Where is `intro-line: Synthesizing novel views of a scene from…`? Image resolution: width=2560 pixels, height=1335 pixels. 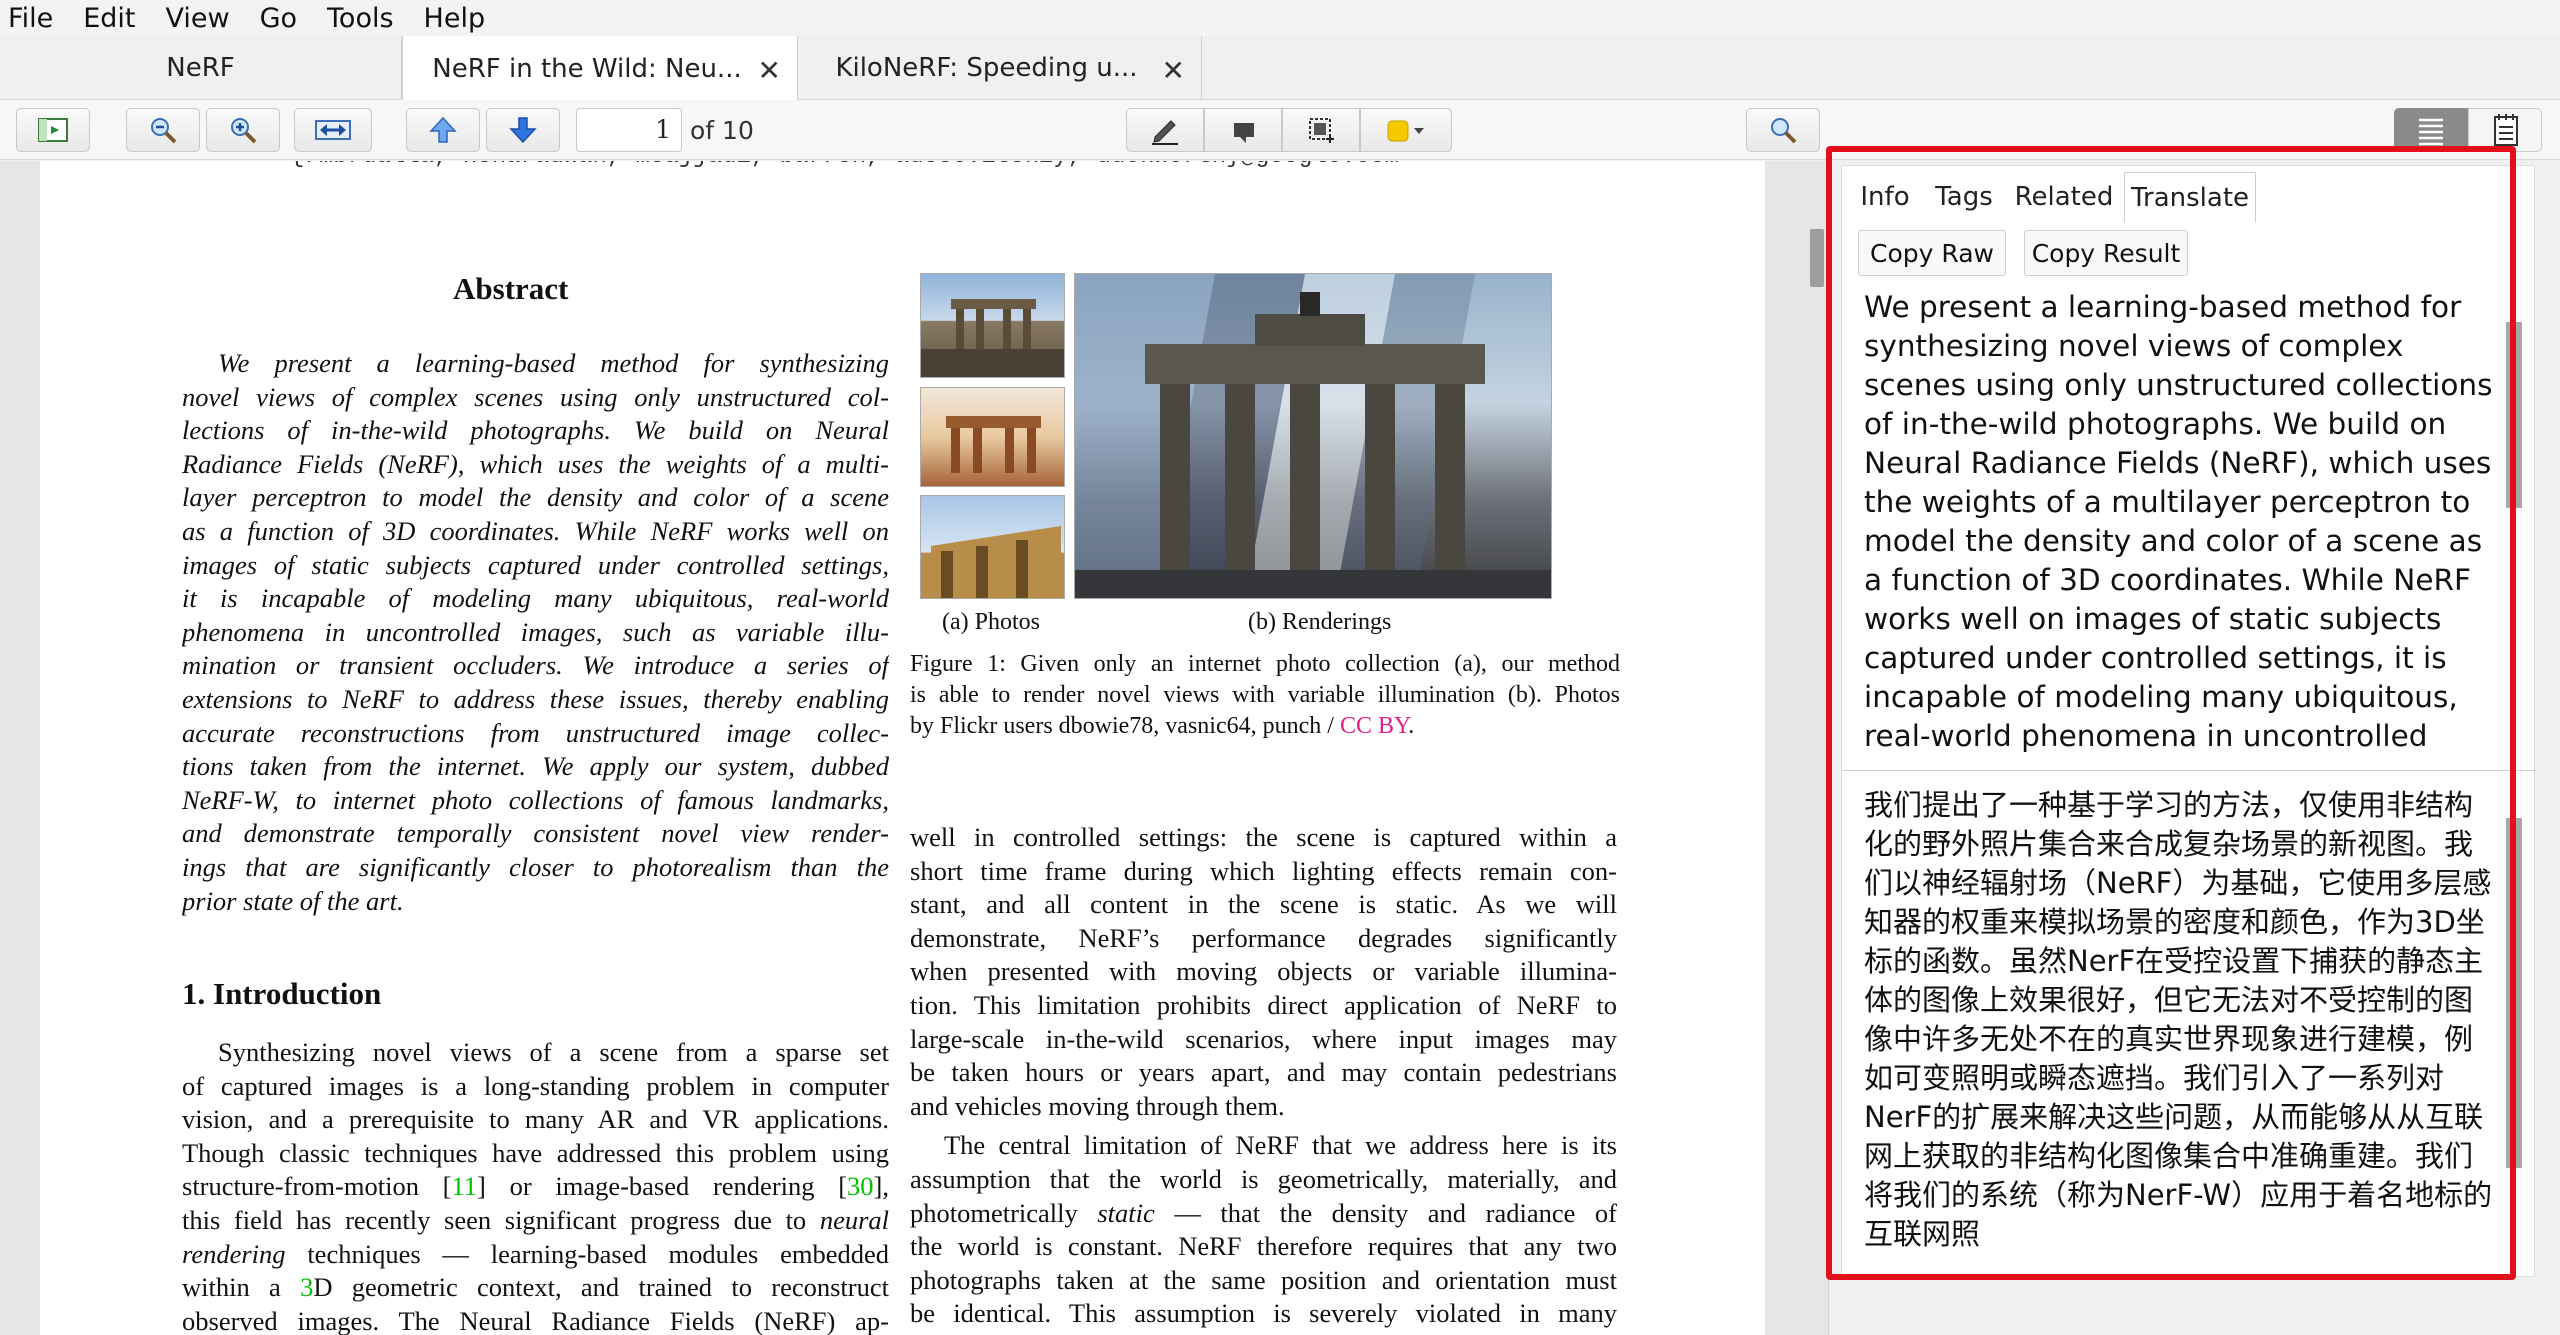
intro-line: Synthesizing novel views of a scene from… is located at coordinates (553, 1052).